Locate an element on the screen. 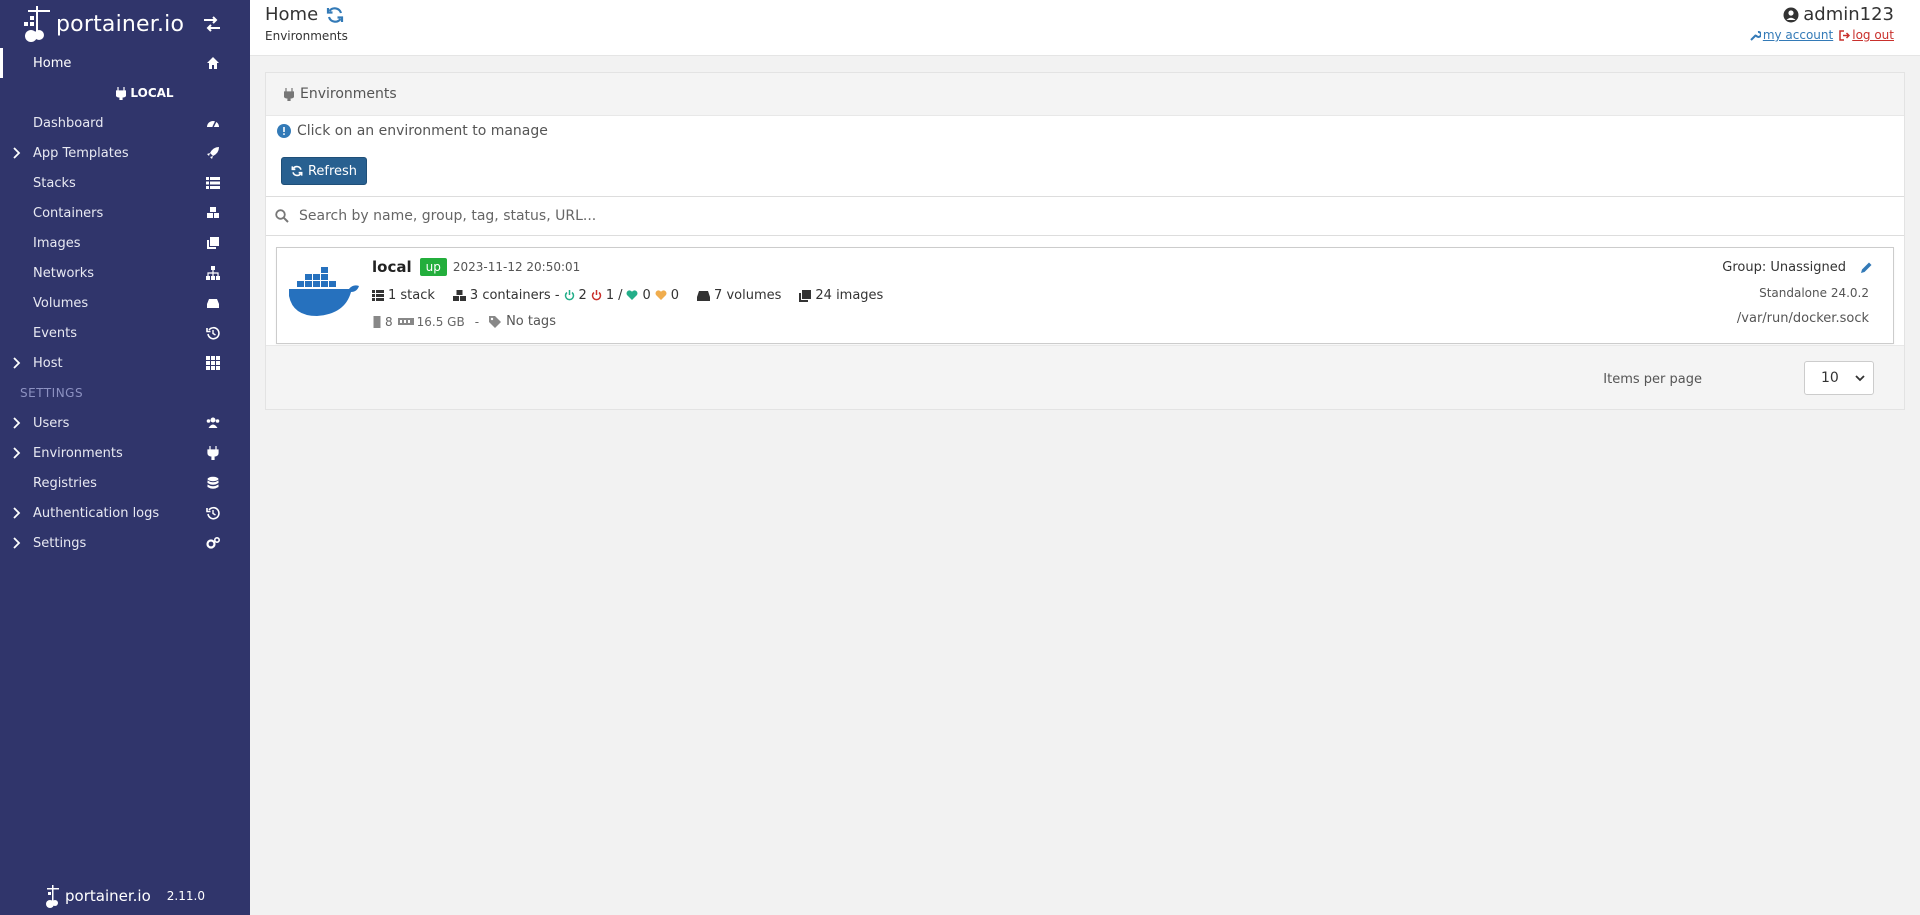 The width and height of the screenshot is (1920, 915). sidebar-item-authentication-logs: Authentication logs is located at coordinates (125, 513).